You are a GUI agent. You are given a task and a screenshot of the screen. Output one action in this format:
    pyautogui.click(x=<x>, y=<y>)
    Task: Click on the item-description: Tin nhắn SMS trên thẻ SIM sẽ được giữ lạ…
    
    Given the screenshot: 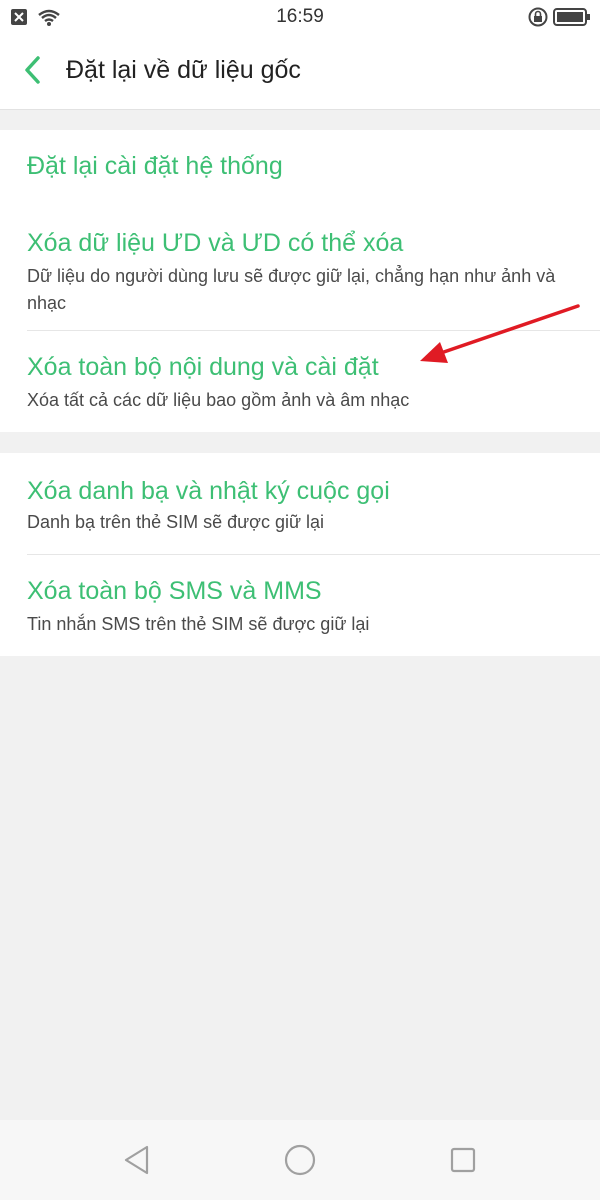 What is the action you would take?
    pyautogui.click(x=198, y=624)
    